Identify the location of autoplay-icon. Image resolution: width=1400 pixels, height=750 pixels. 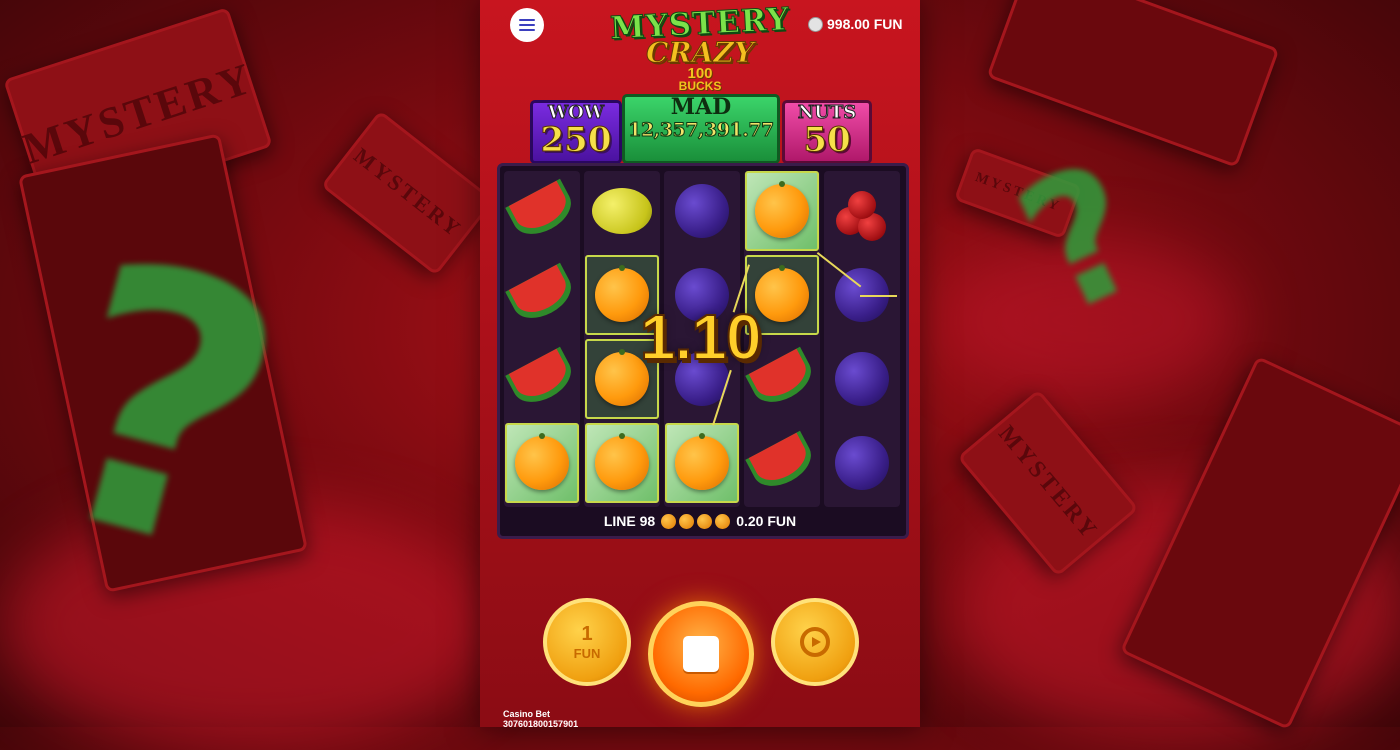
(815, 642).